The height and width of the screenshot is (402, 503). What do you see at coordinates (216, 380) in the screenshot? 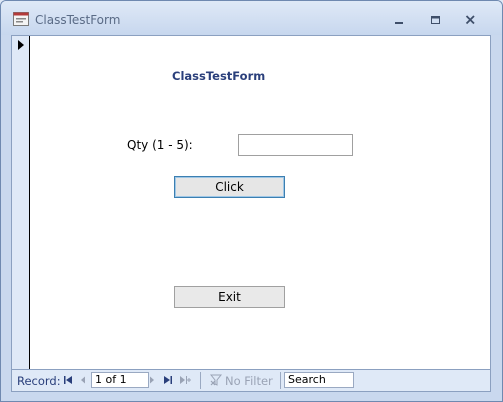
I see `no-filter-icon` at bounding box center [216, 380].